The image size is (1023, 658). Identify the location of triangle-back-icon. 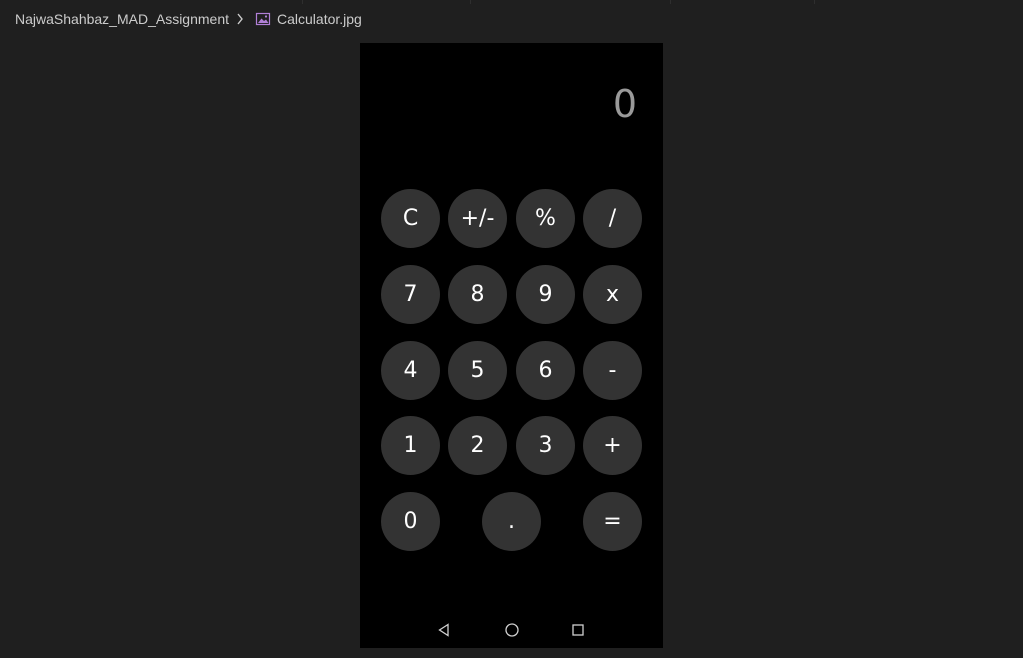
(444, 630).